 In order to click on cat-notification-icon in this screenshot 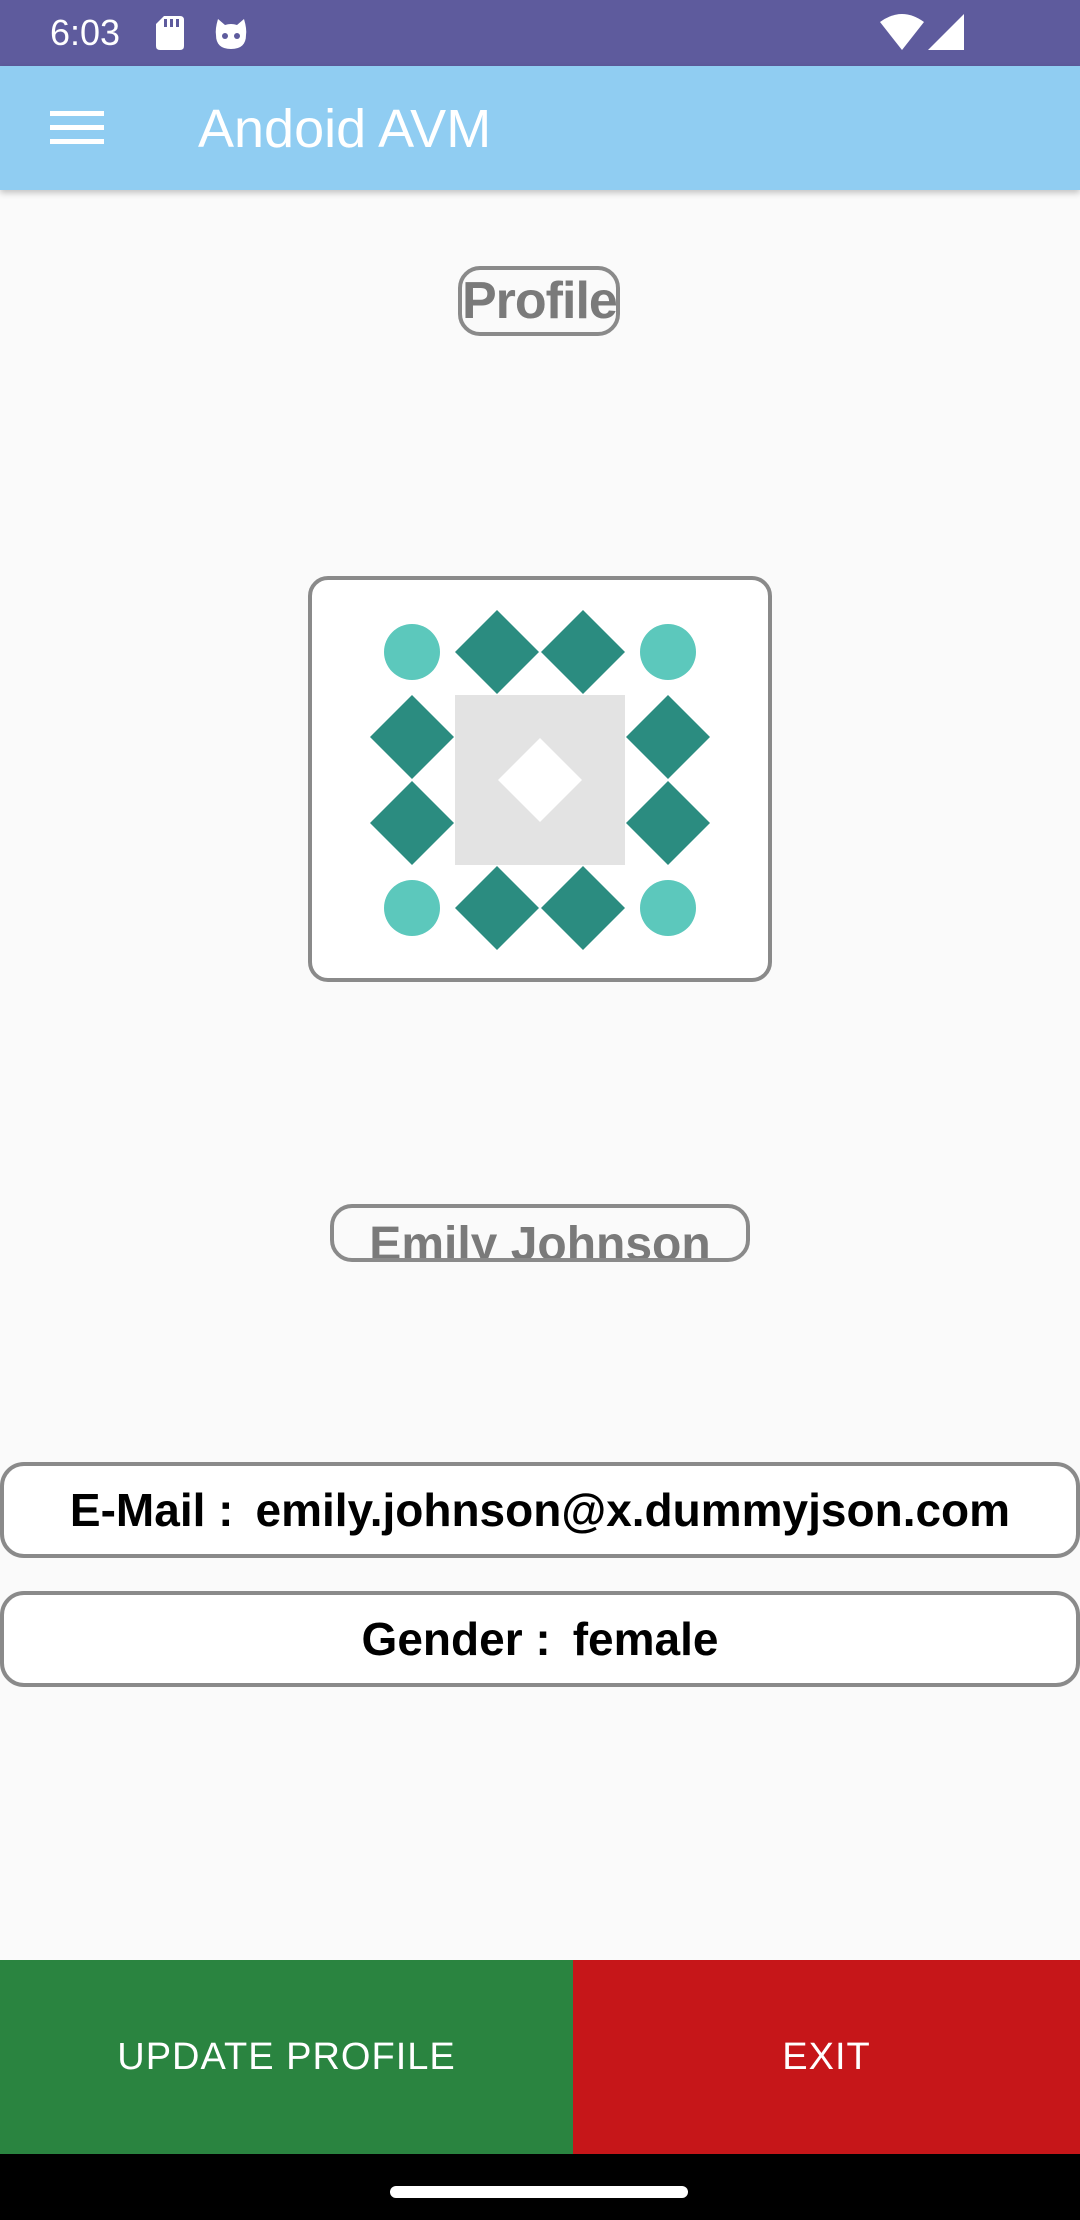, I will do `click(231, 34)`.